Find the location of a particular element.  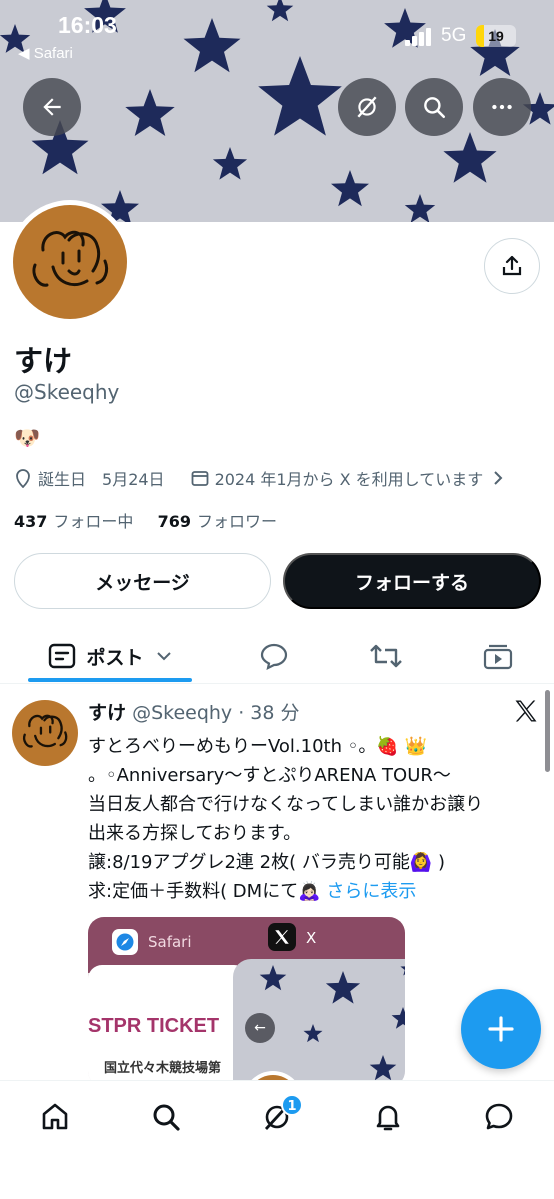

more-icon is located at coordinates (502, 107).